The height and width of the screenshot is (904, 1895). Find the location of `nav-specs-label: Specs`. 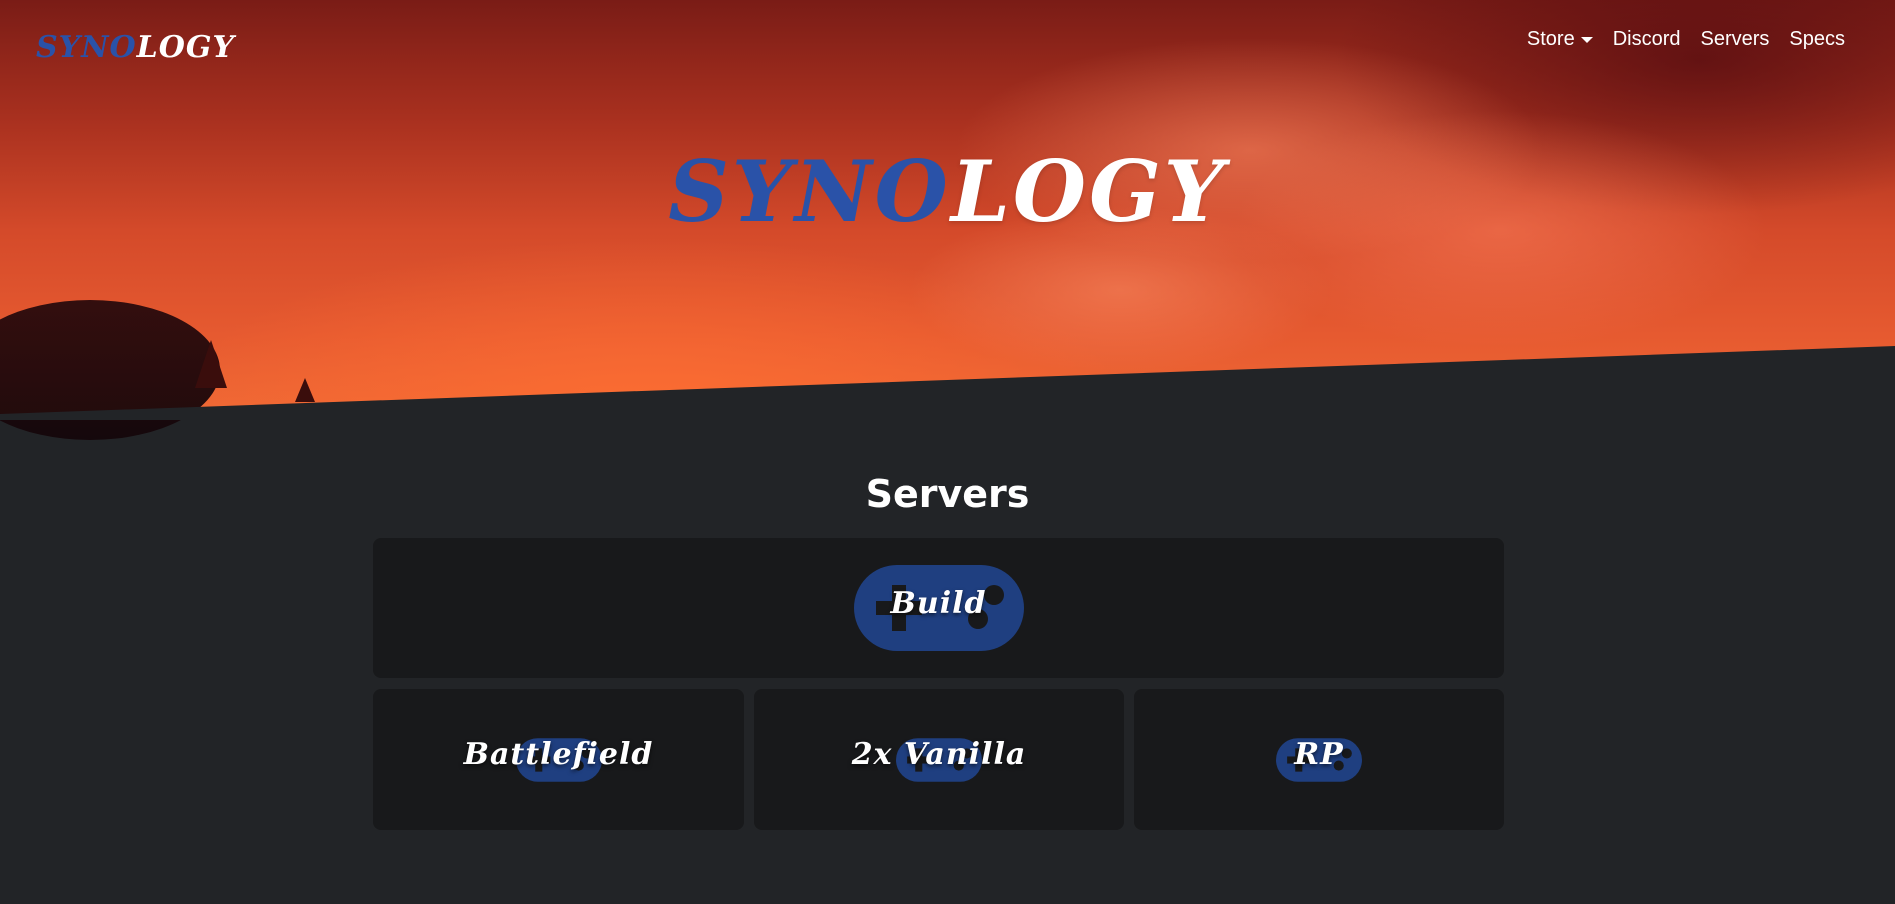

nav-specs-label: Specs is located at coordinates (1817, 39).